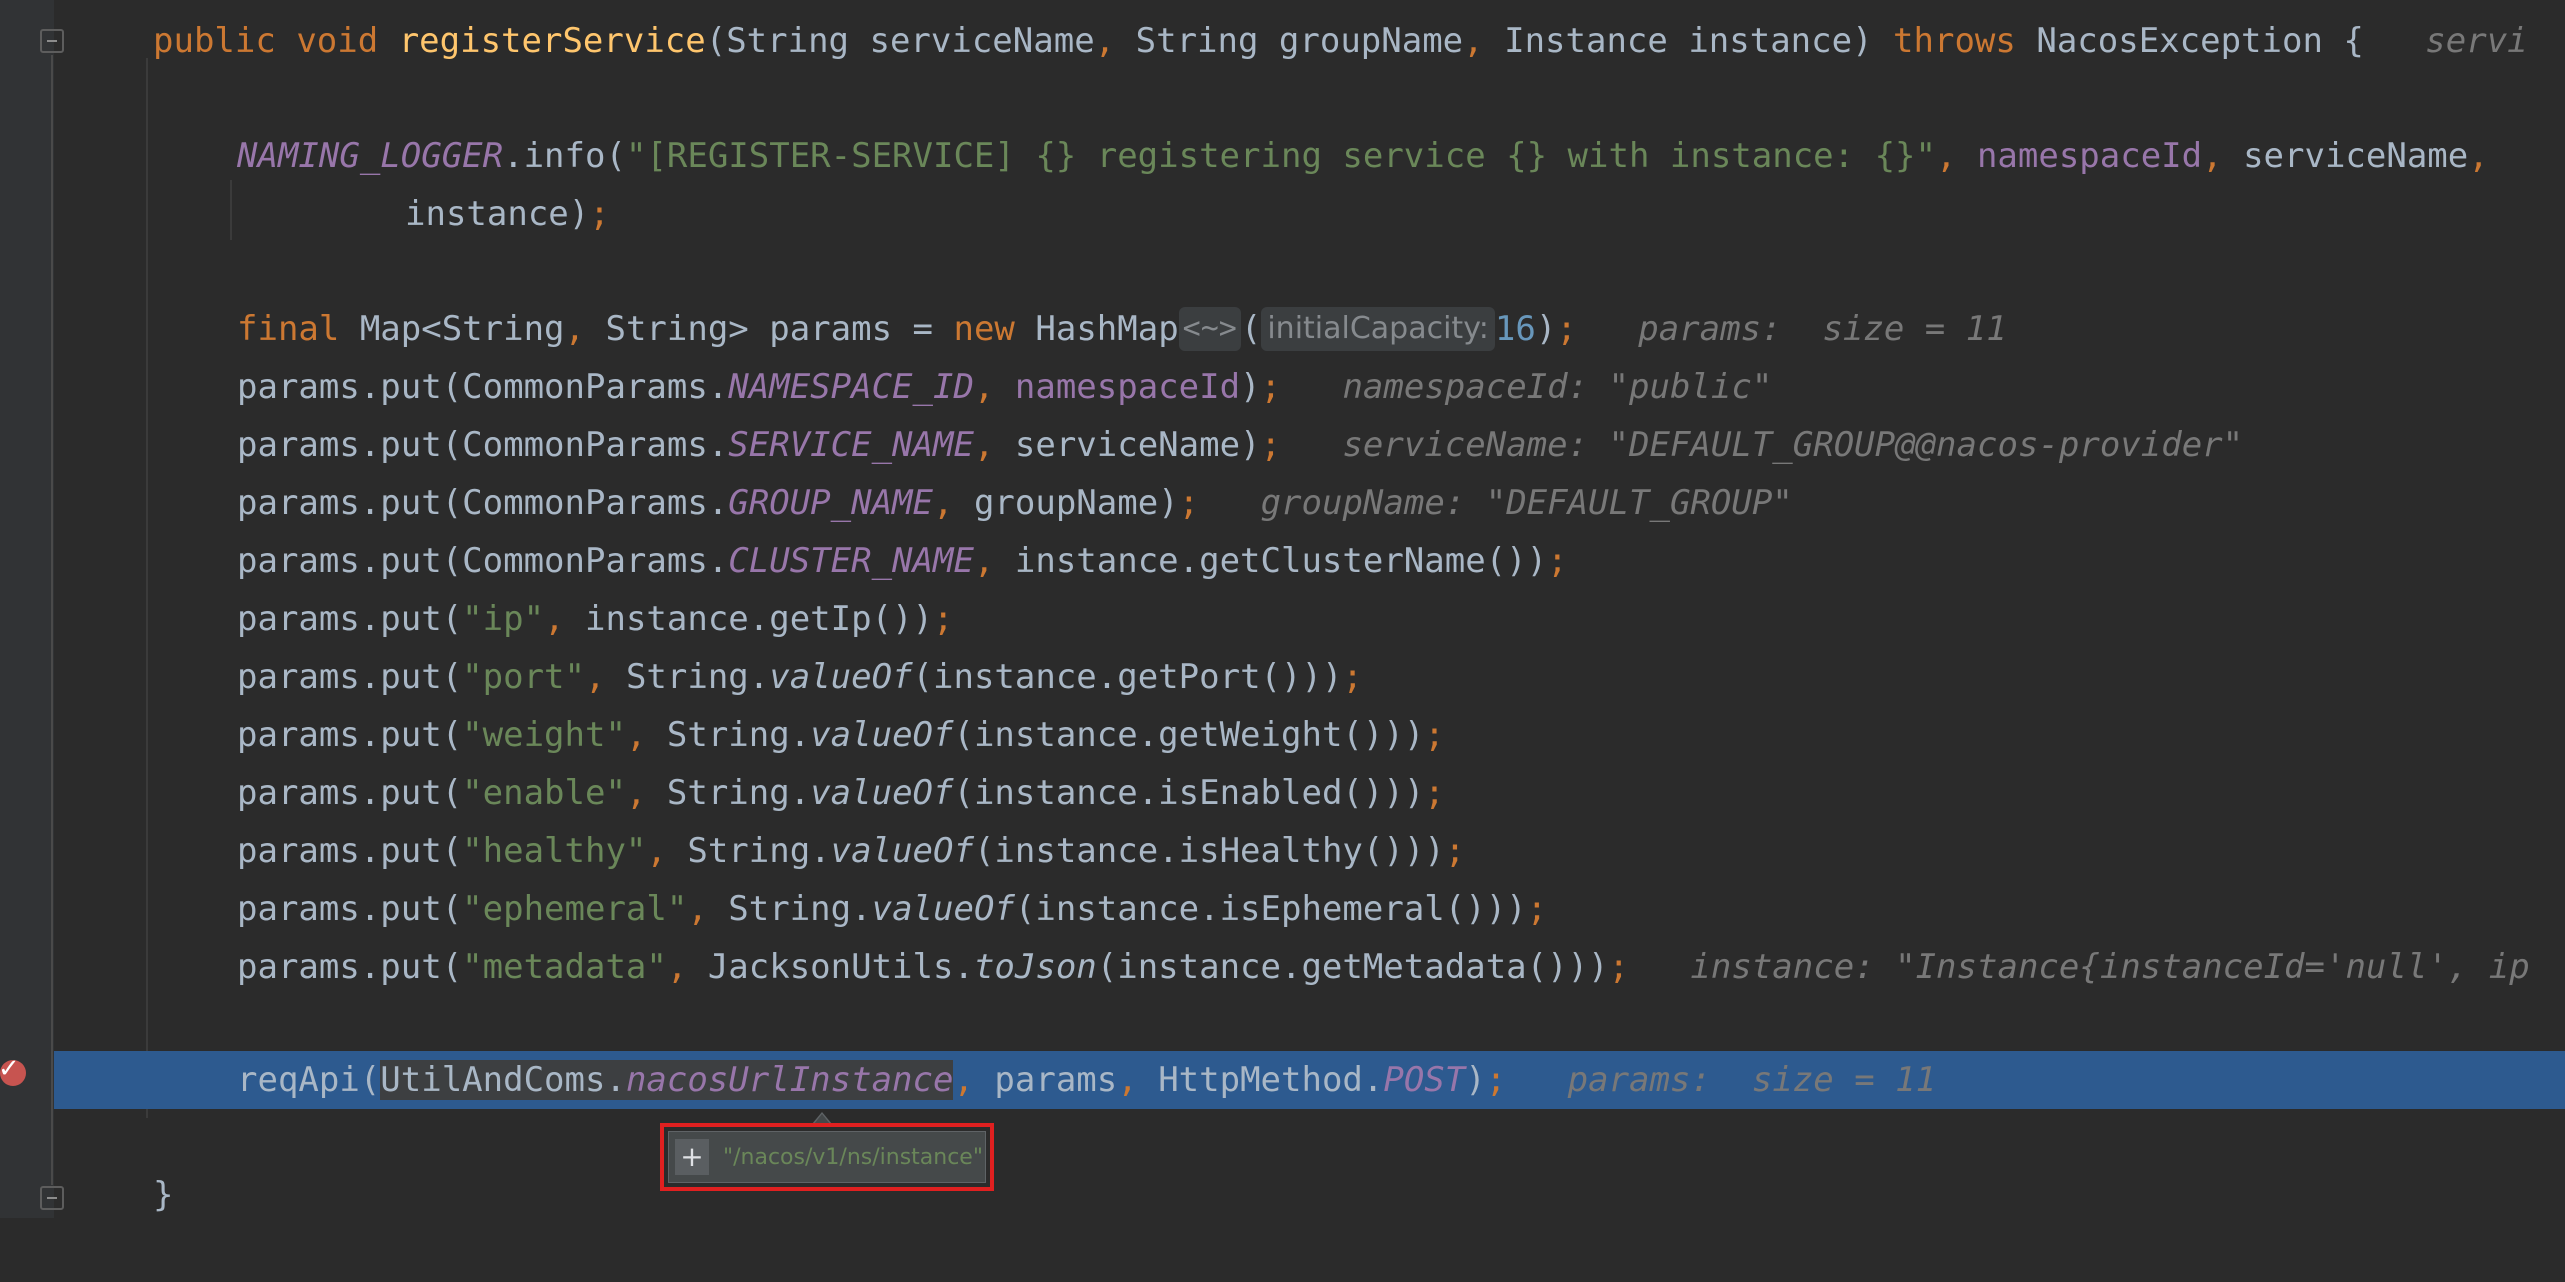  What do you see at coordinates (288, 329) in the screenshot?
I see `keyword-final: final` at bounding box center [288, 329].